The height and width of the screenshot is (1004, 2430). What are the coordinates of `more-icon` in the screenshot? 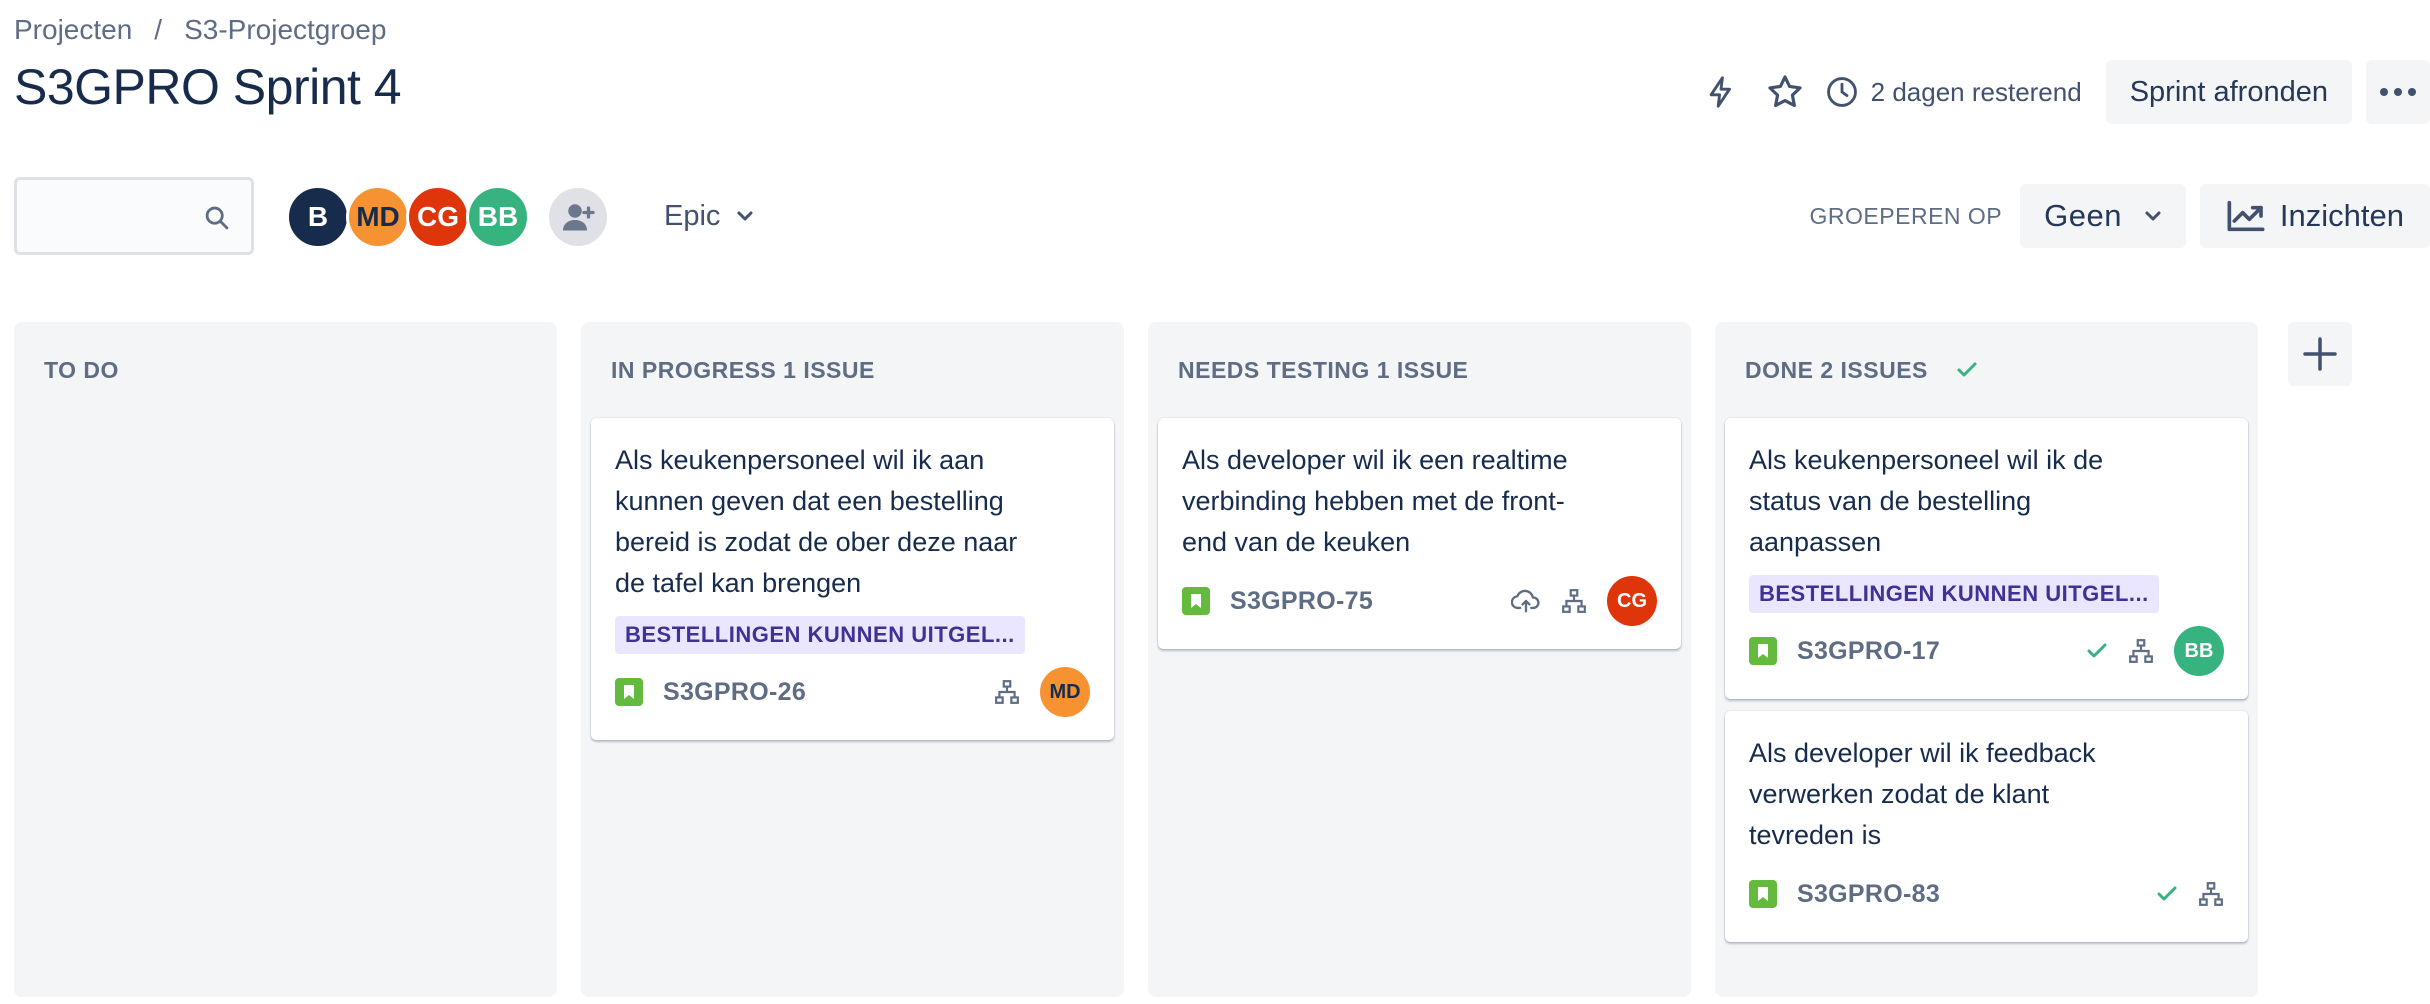 It's located at (2398, 92).